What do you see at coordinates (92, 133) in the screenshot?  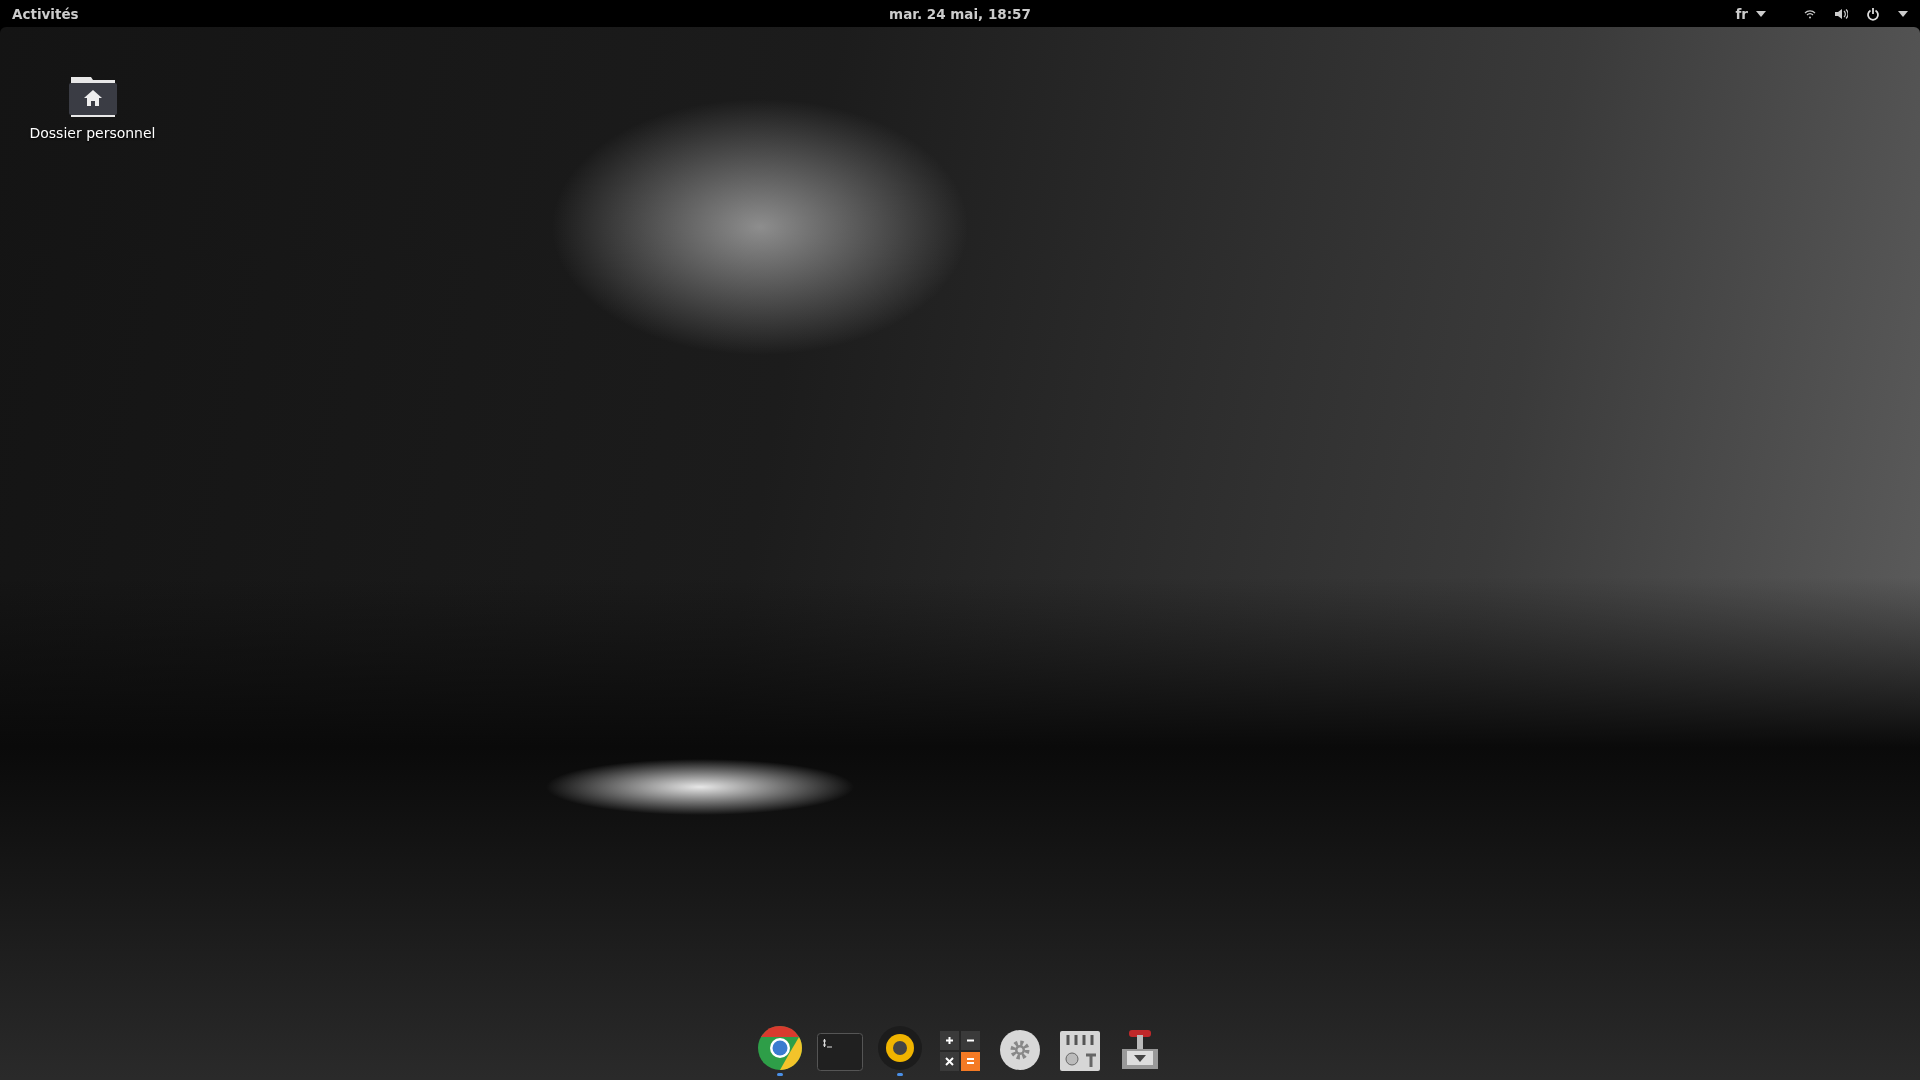 I see `desktop-icon-label: Dossier personnel` at bounding box center [92, 133].